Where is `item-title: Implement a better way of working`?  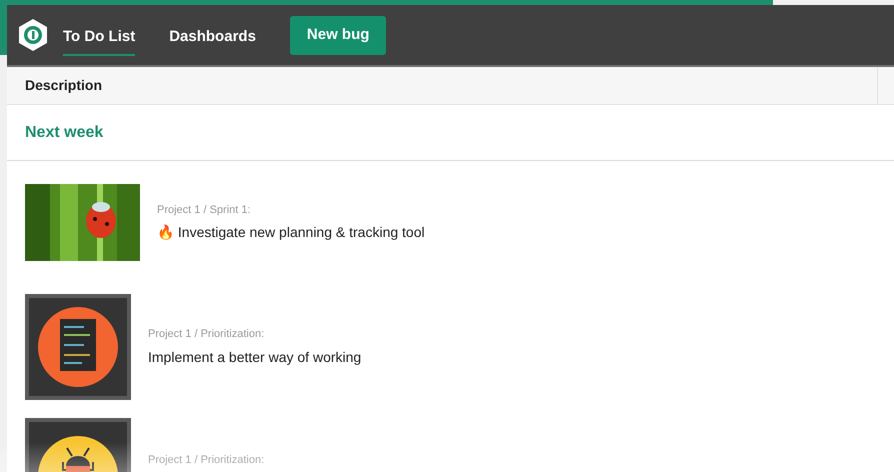 item-title: Implement a better way of working is located at coordinates (255, 357).